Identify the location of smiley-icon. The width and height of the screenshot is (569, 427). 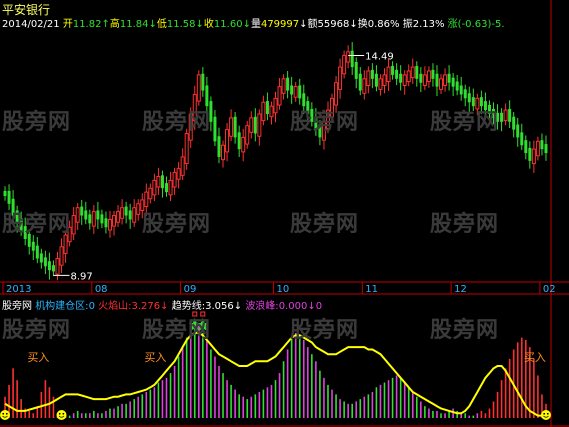
(545, 415).